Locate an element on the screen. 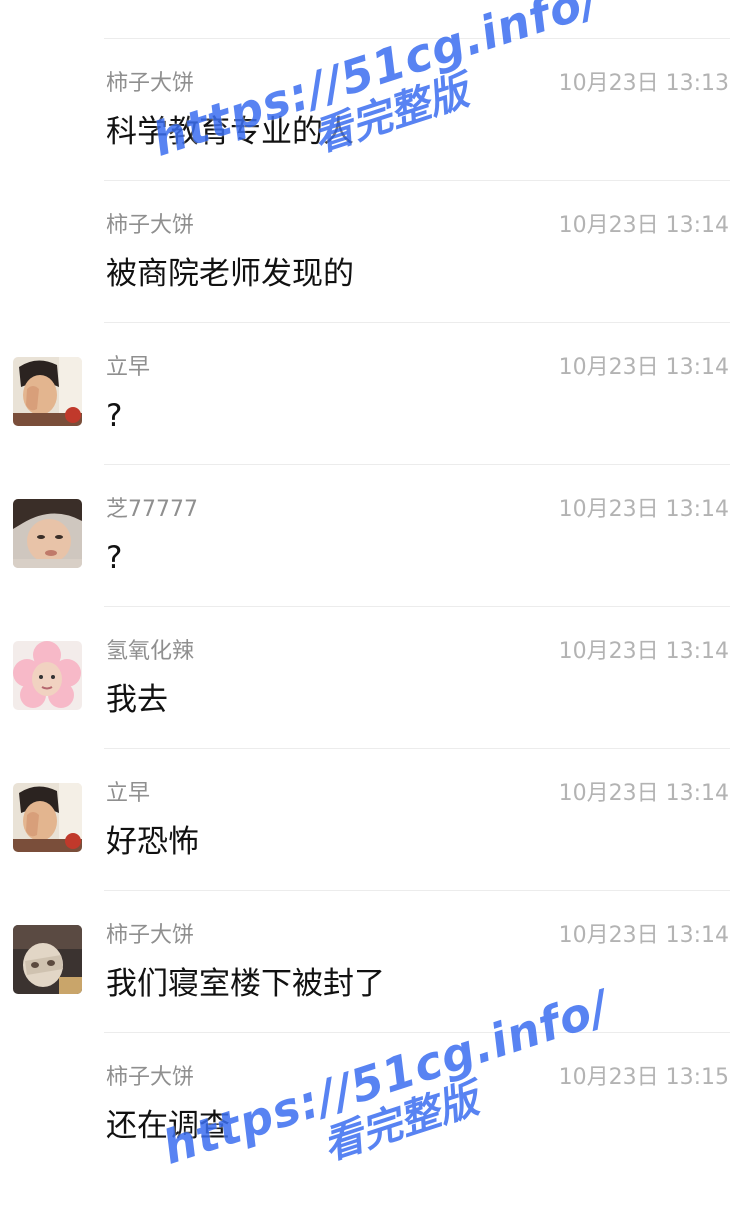 The height and width of the screenshot is (1217, 750). chat-message: 柿子大饼 10月23日 13:14 被商院老师发现的 is located at coordinates (375, 252).